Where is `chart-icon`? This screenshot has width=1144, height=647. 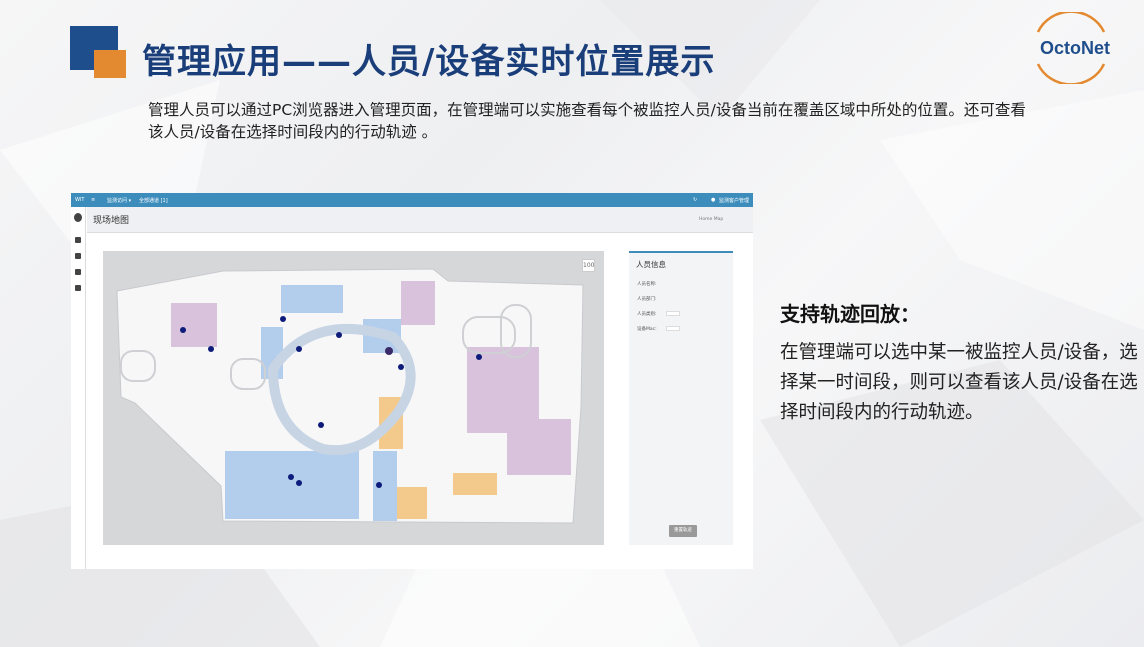 chart-icon is located at coordinates (78, 240).